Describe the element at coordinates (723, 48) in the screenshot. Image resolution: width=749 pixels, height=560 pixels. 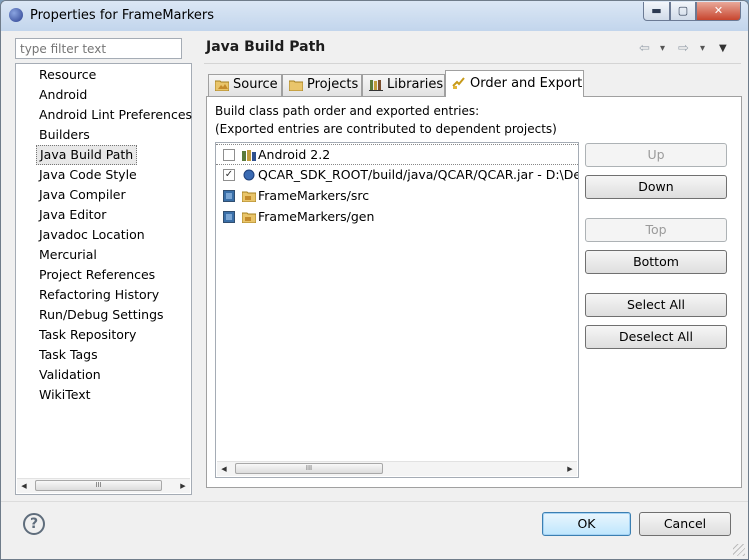
I see `view-menu-icon: ▼` at that location.